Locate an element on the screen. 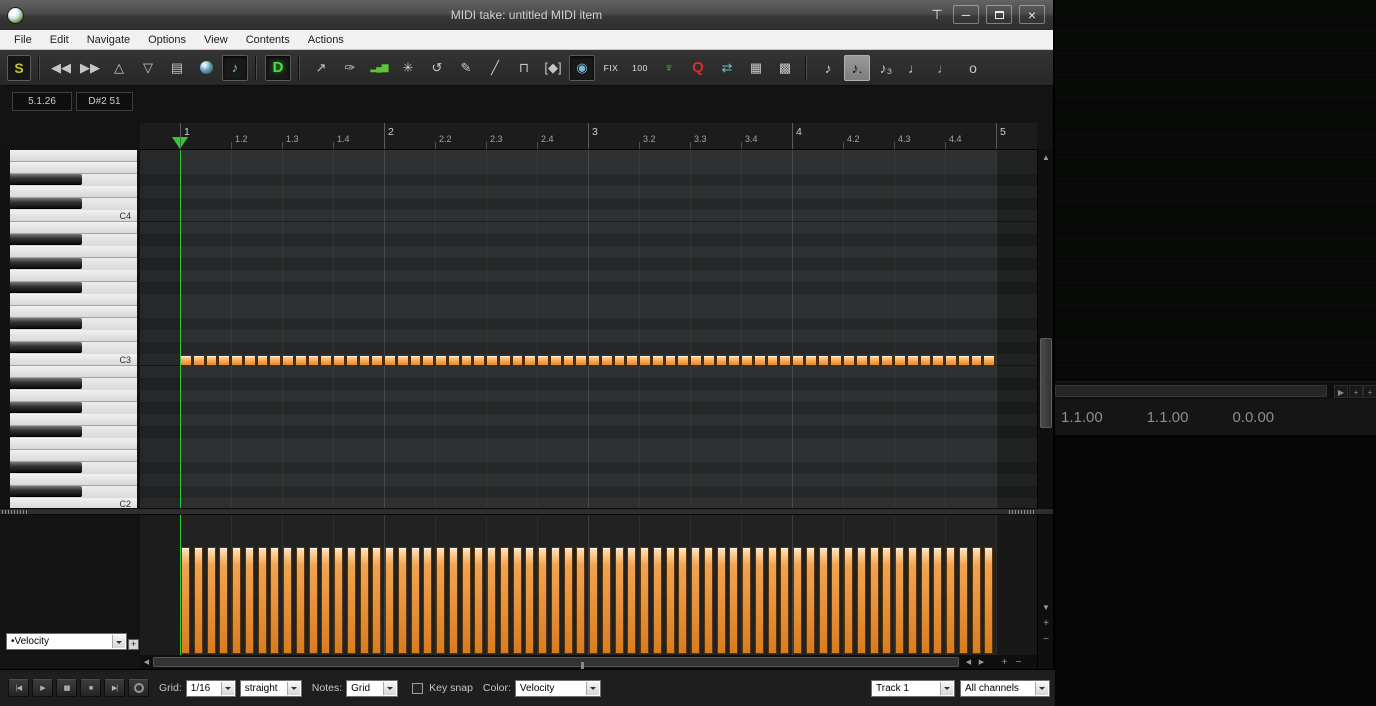 The width and height of the screenshot is (1376, 706). piano-key-gs3 is located at coordinates (73, 264).